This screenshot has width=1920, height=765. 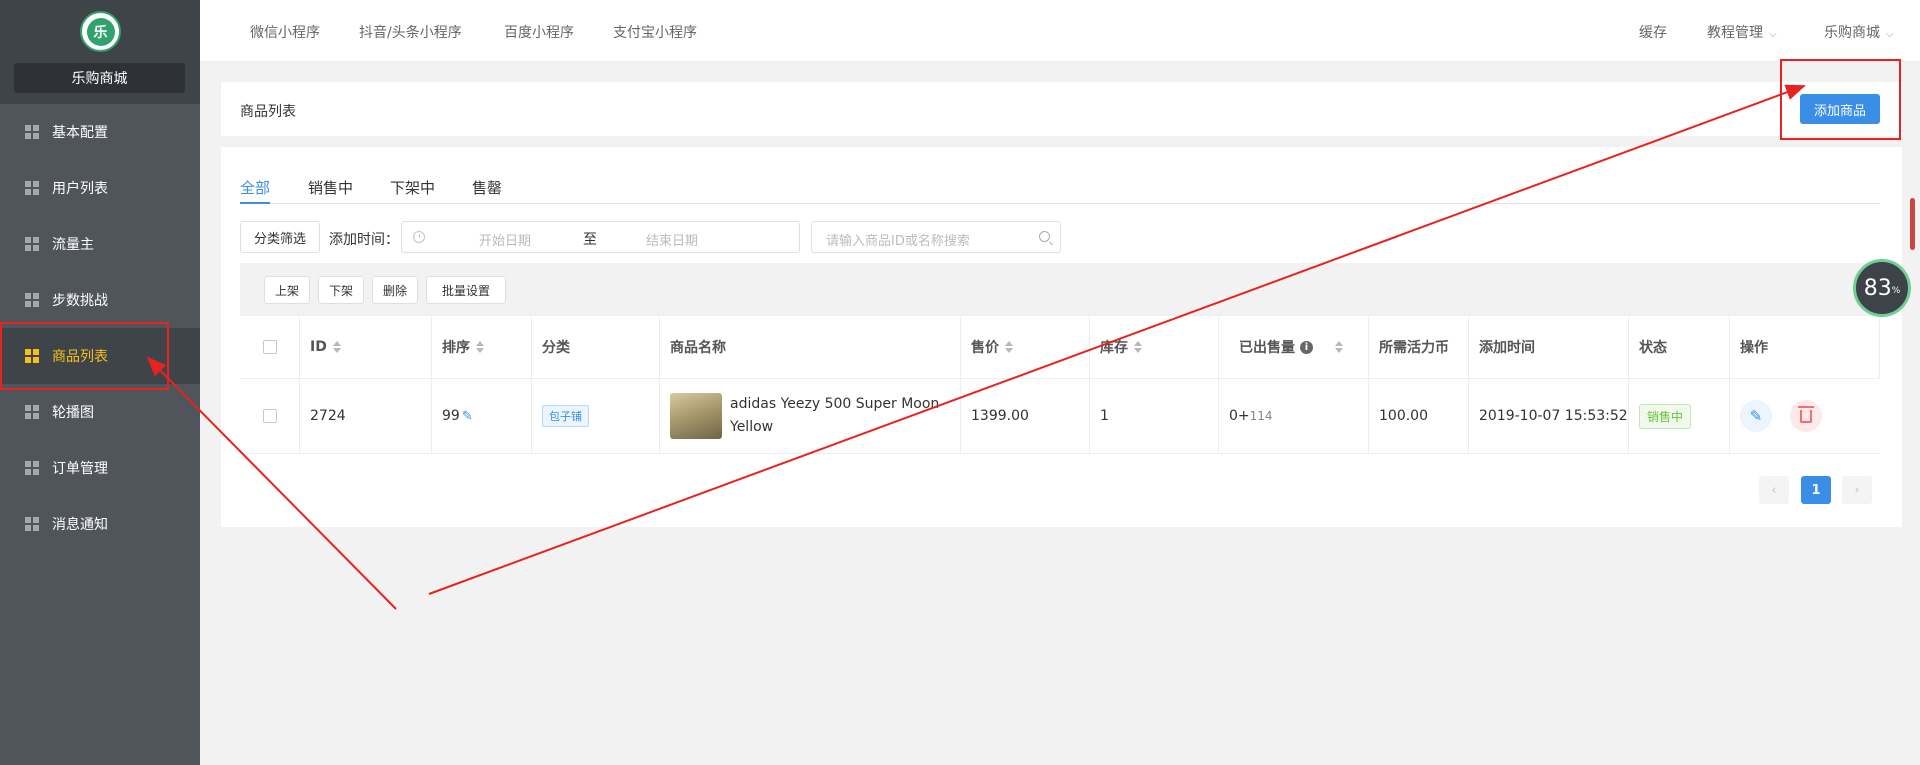 I want to click on cell-category: 包子铺, so click(x=596, y=416).